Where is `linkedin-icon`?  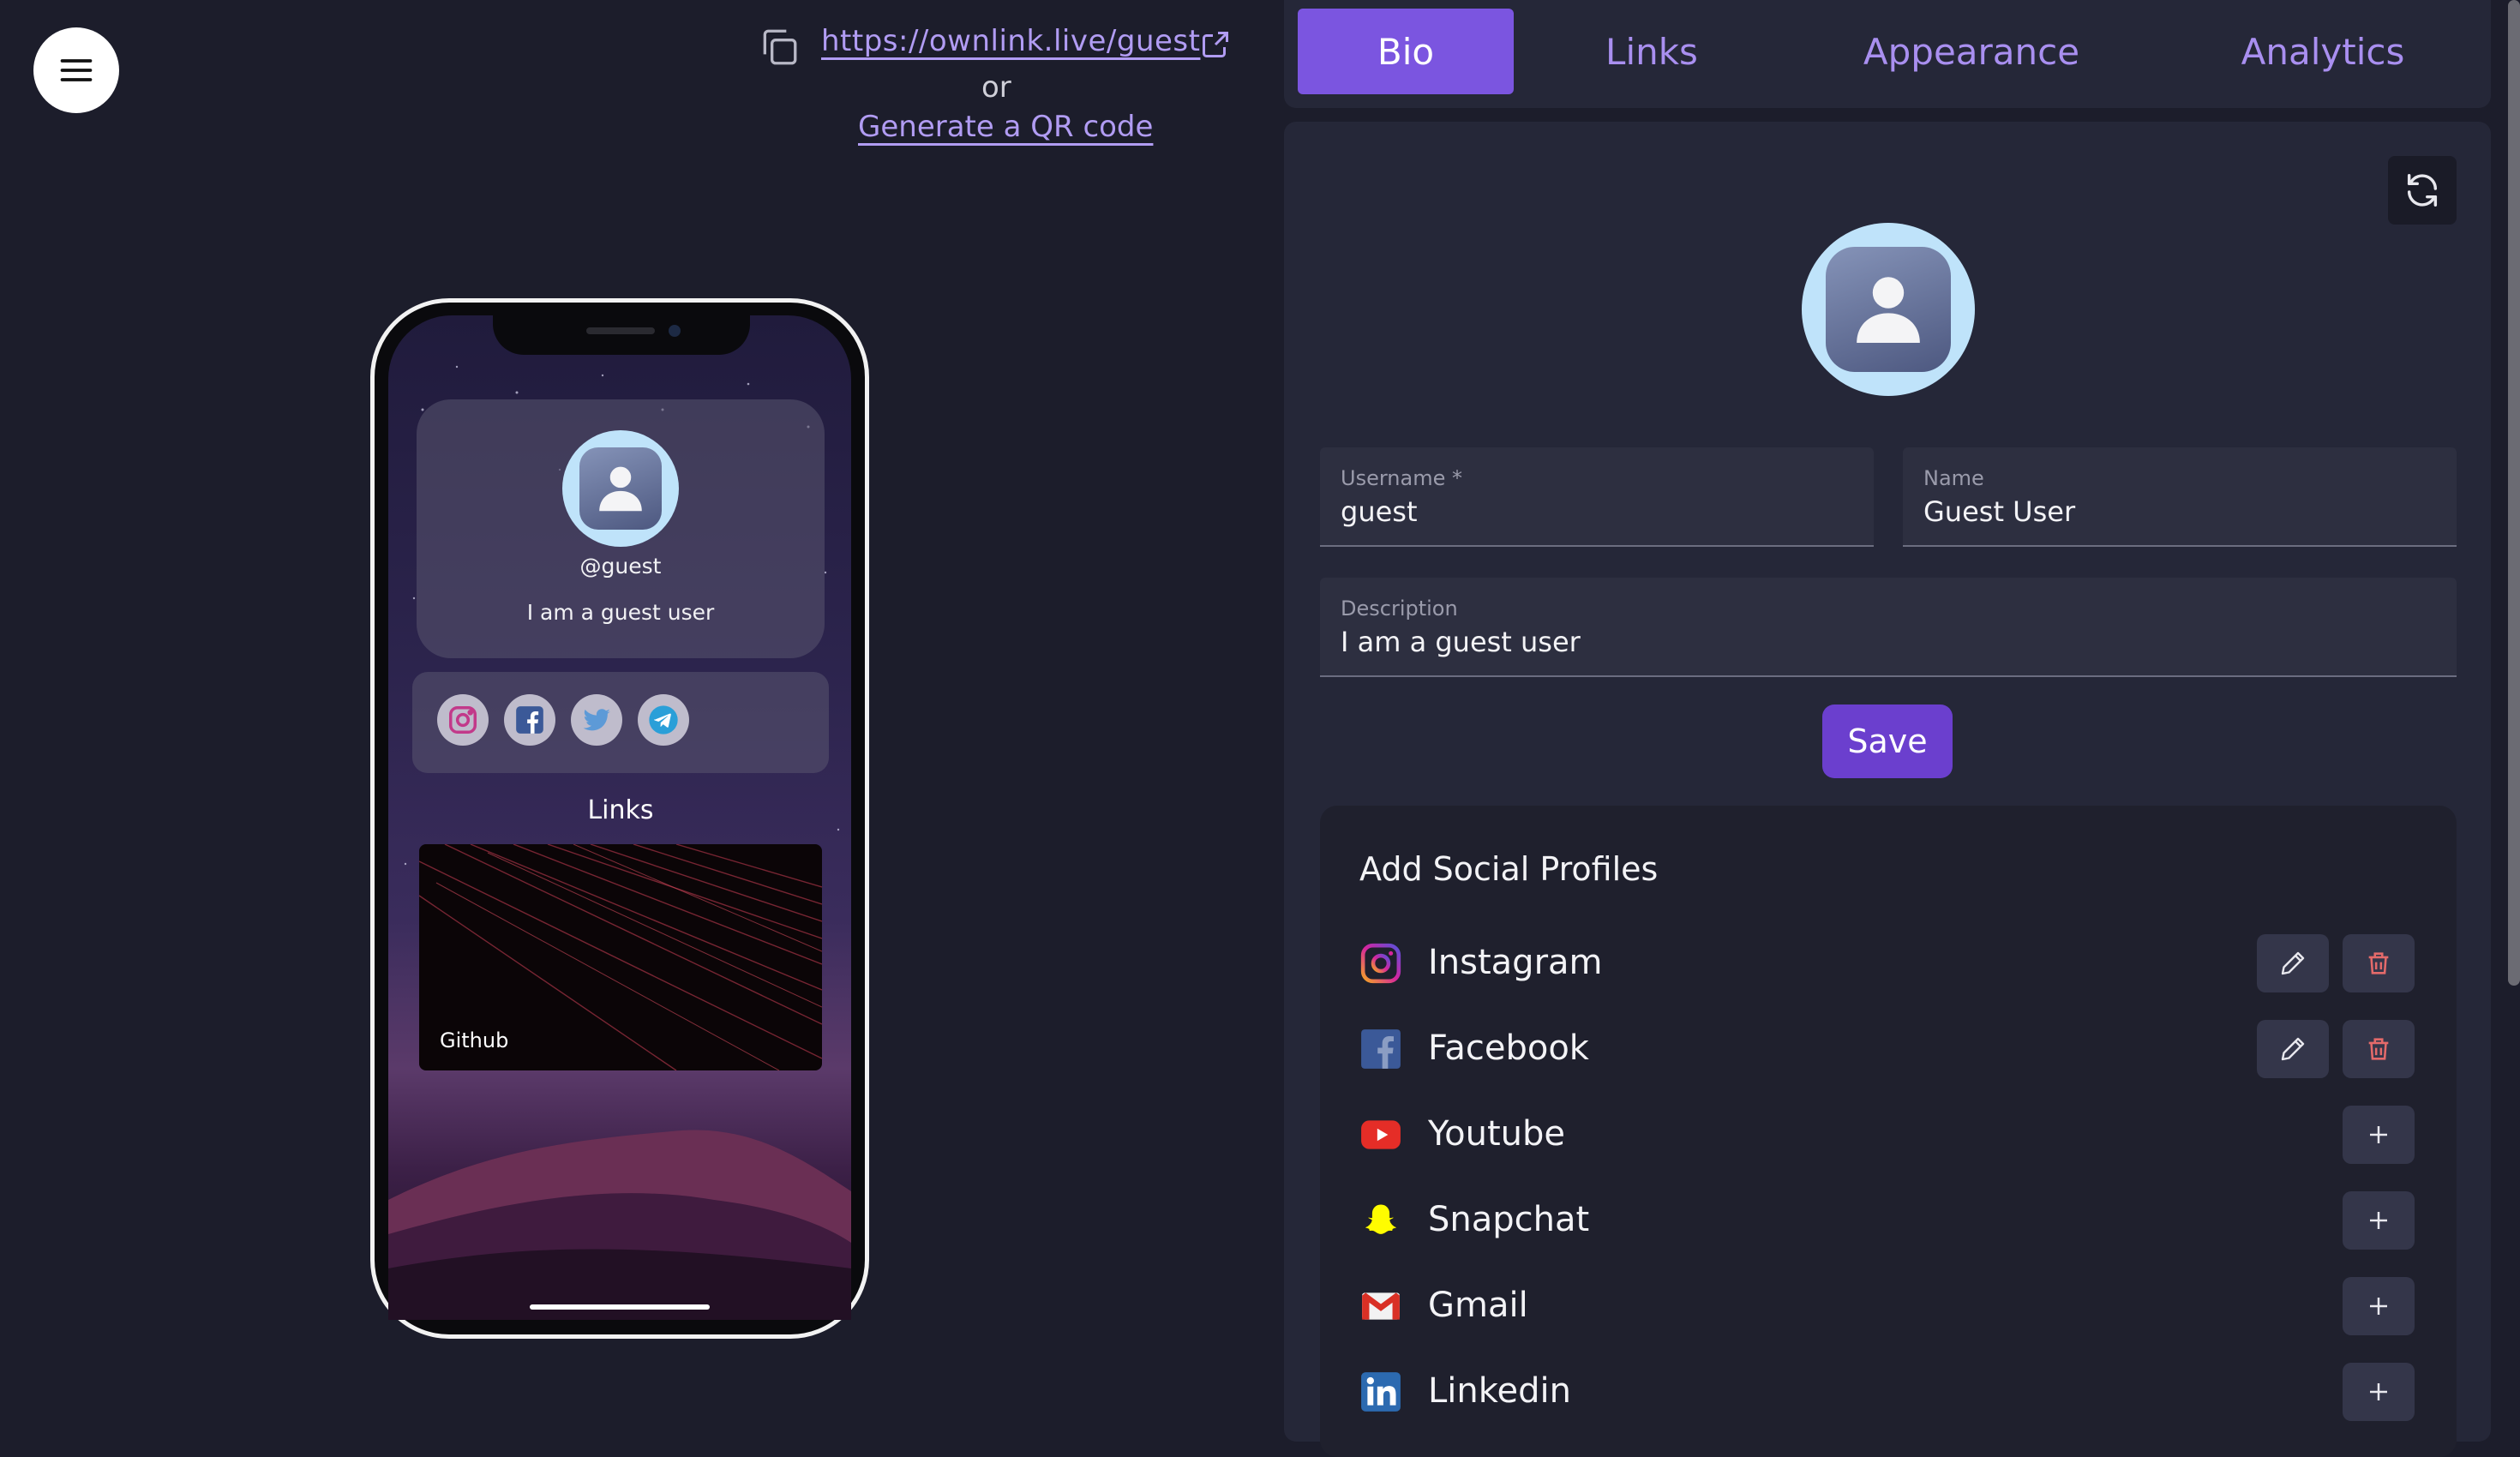
linkedin-icon is located at coordinates (1380, 1391).